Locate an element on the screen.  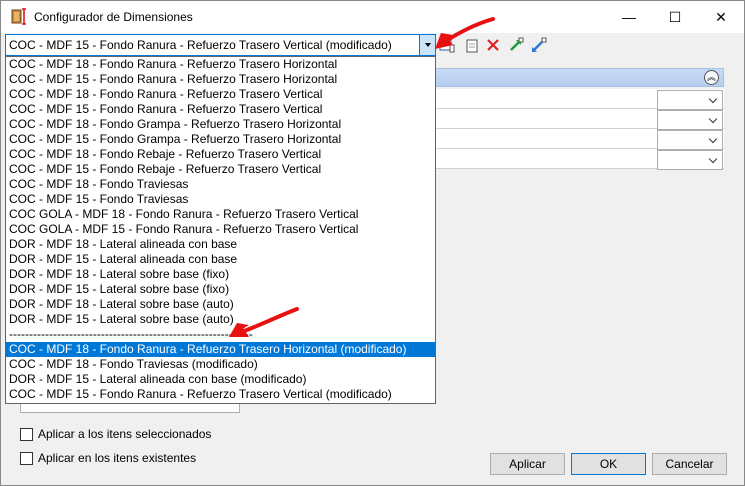
new-preset-icon is located at coordinates (472, 45).